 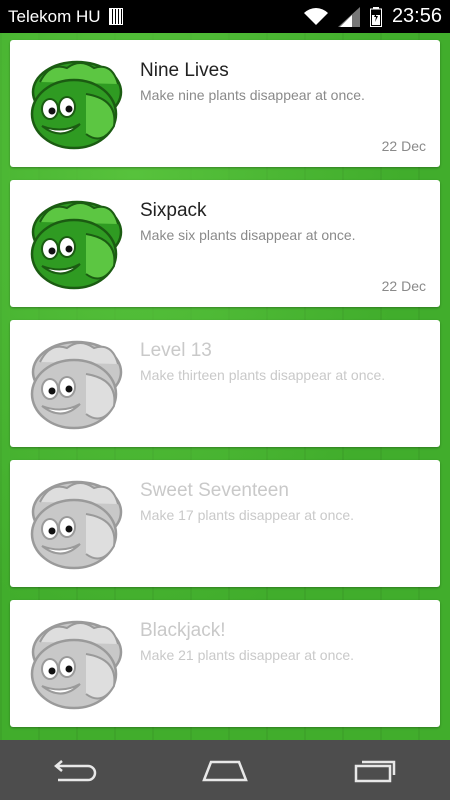 I want to click on achievement-description: Make thirteen plants disappear at once., so click(x=263, y=375).